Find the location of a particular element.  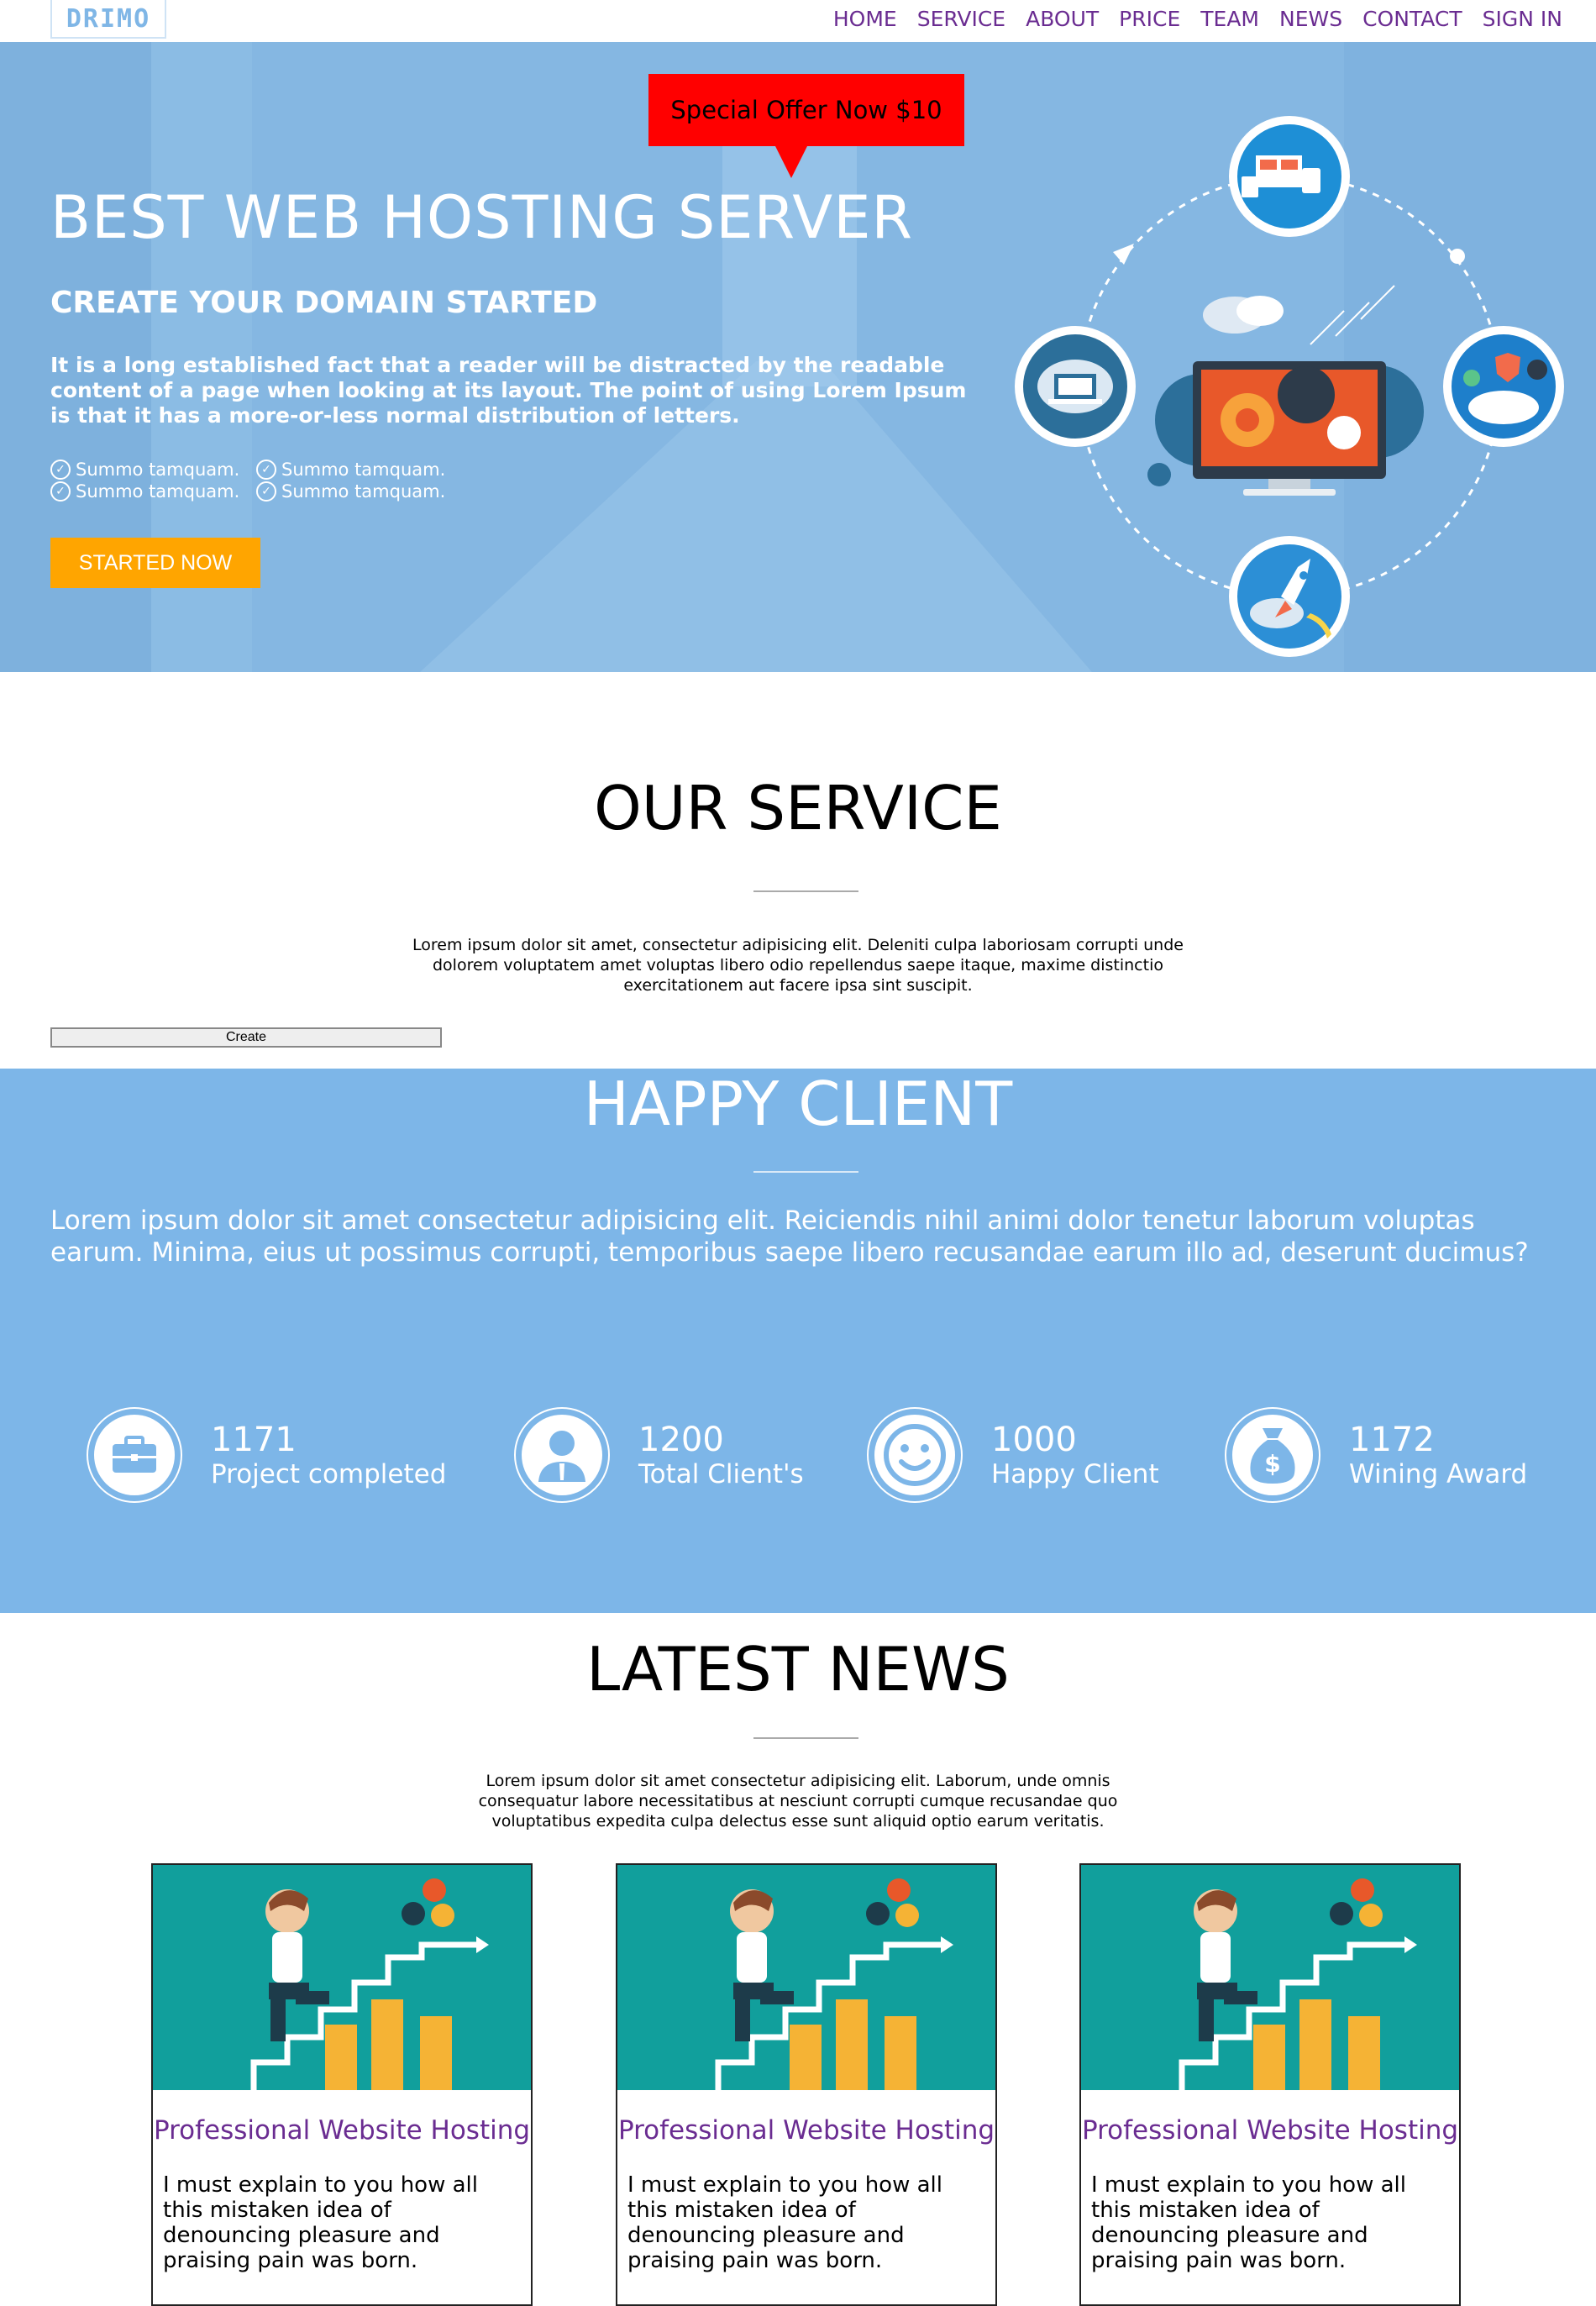

happy-client-divider is located at coordinates (805, 1172).